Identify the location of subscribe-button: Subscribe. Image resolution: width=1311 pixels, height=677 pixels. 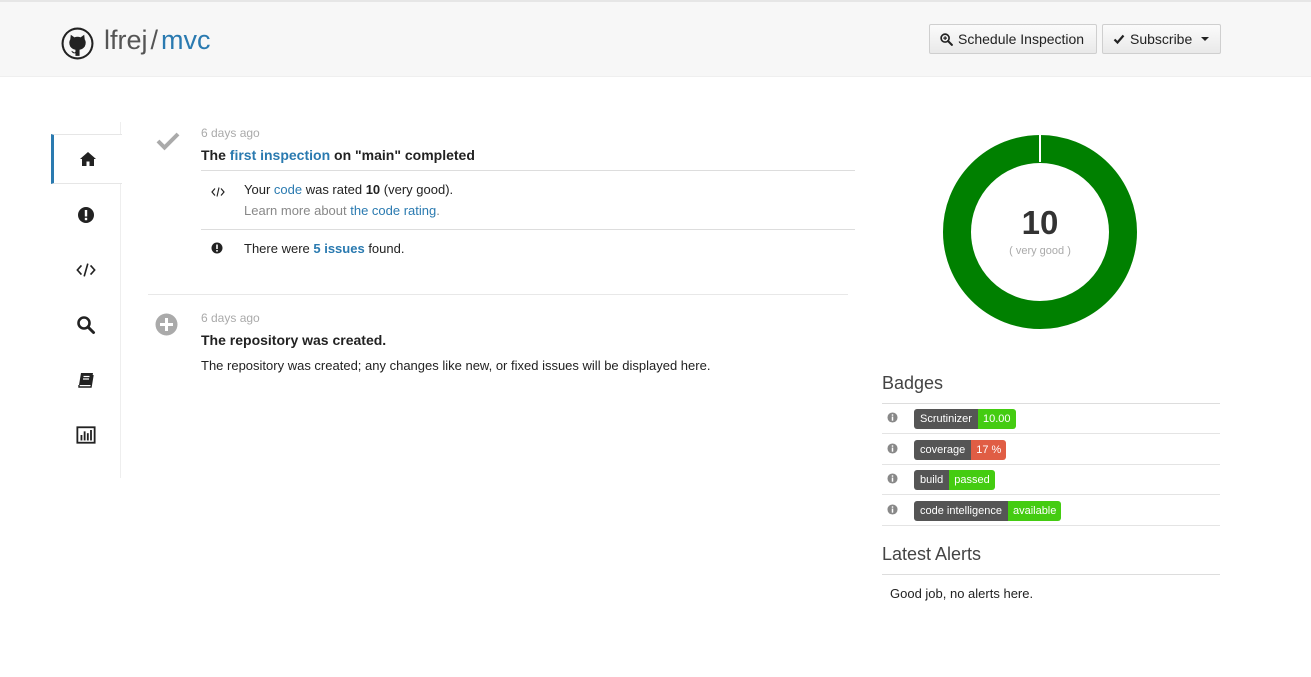
(1161, 39).